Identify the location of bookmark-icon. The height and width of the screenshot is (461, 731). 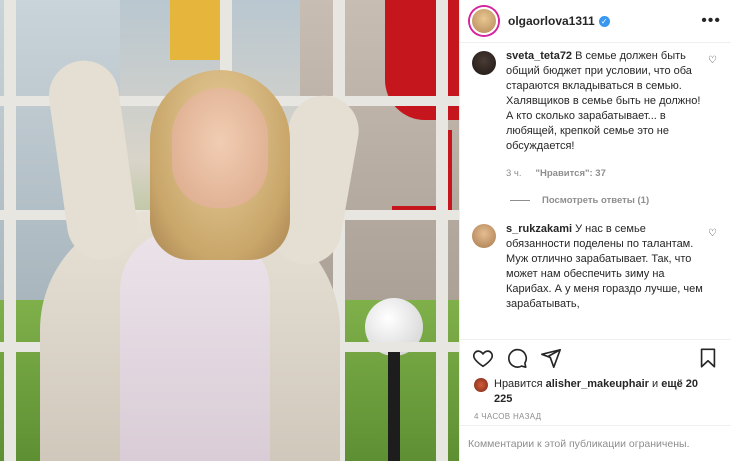
(708, 358).